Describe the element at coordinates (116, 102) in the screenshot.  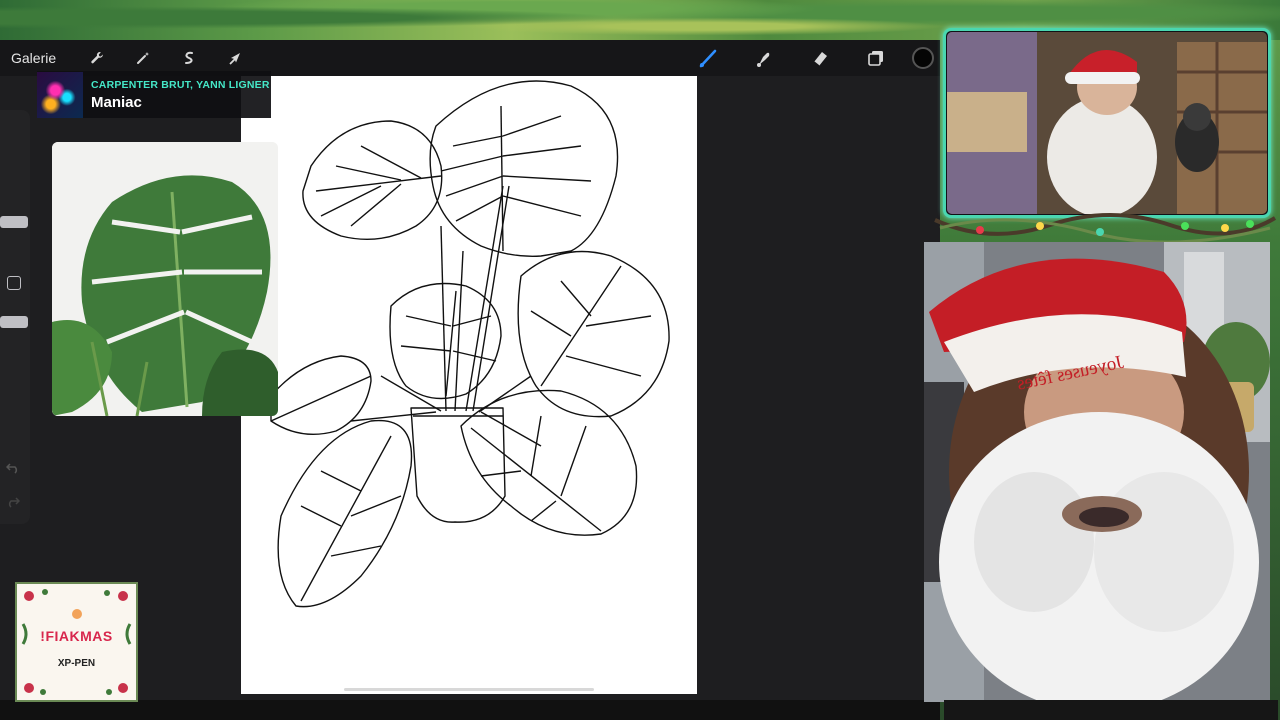
I see `track-title: Maniac` at that location.